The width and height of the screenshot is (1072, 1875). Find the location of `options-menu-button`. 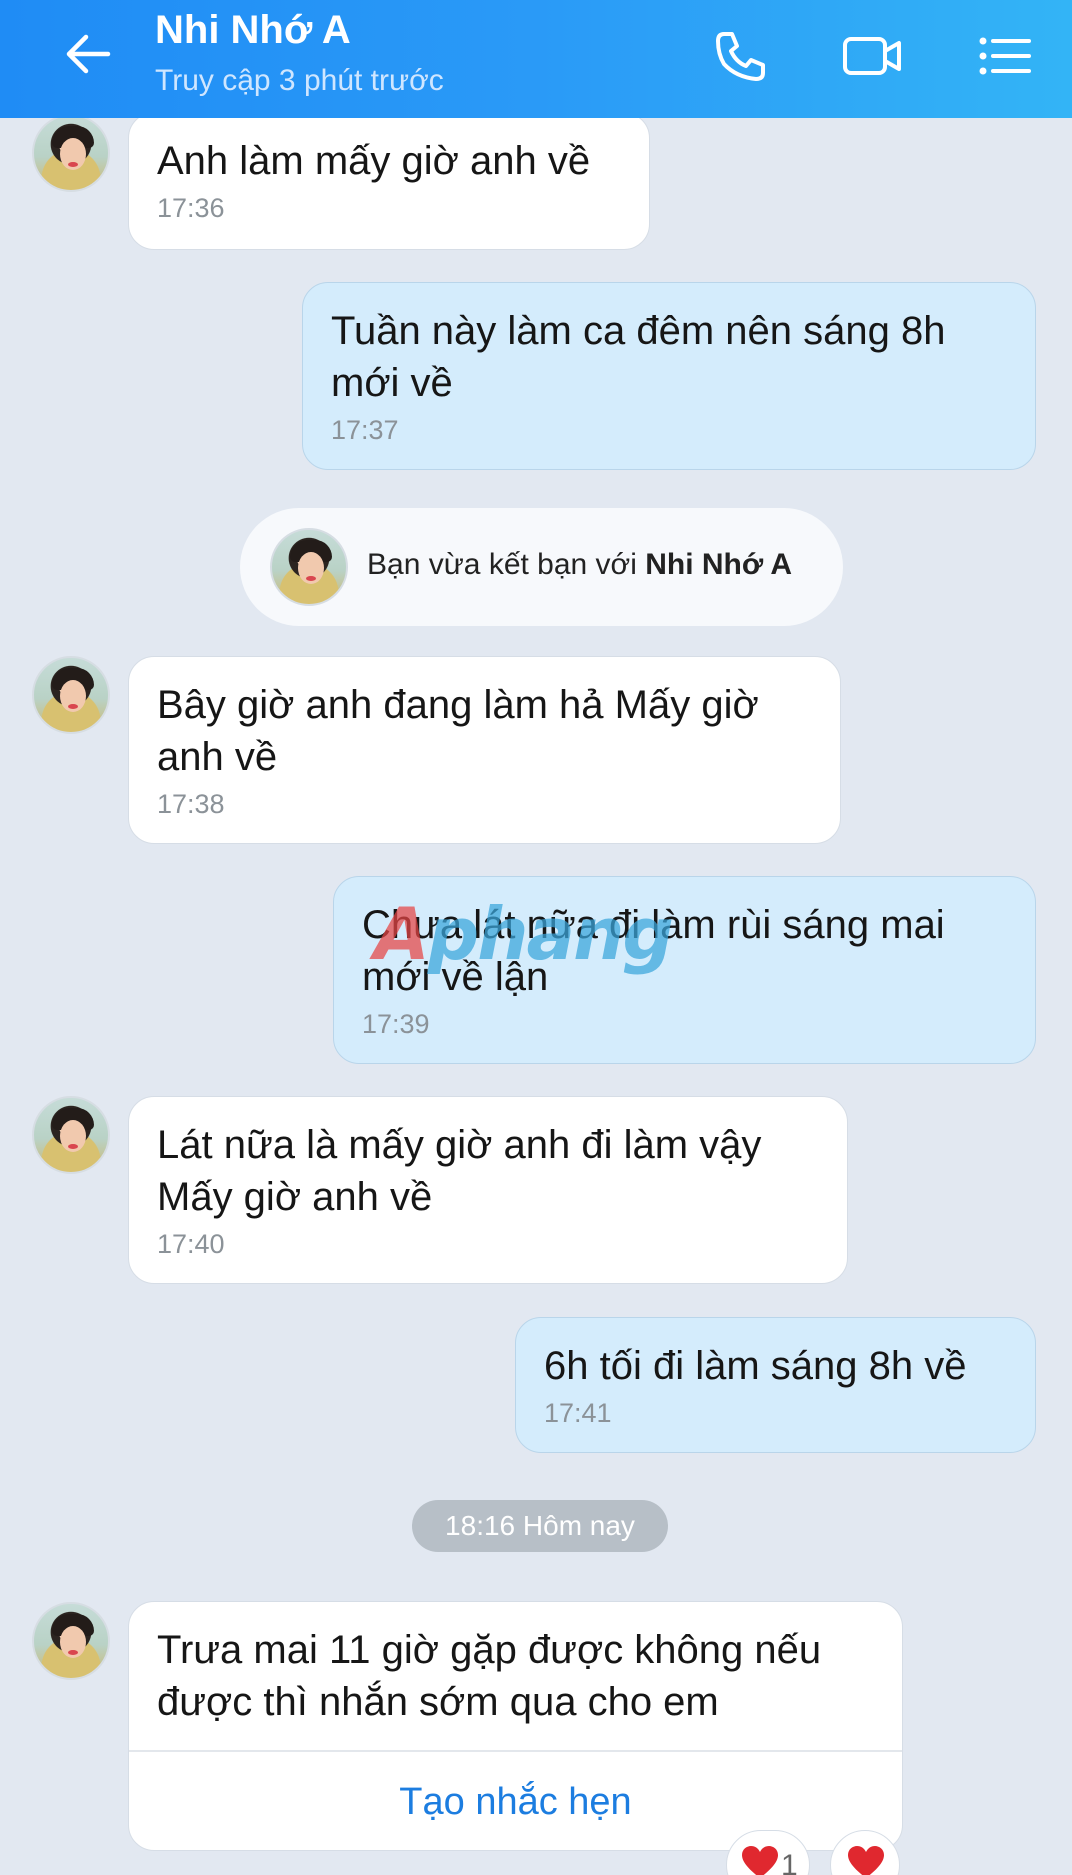

options-menu-button is located at coordinates (1004, 56).